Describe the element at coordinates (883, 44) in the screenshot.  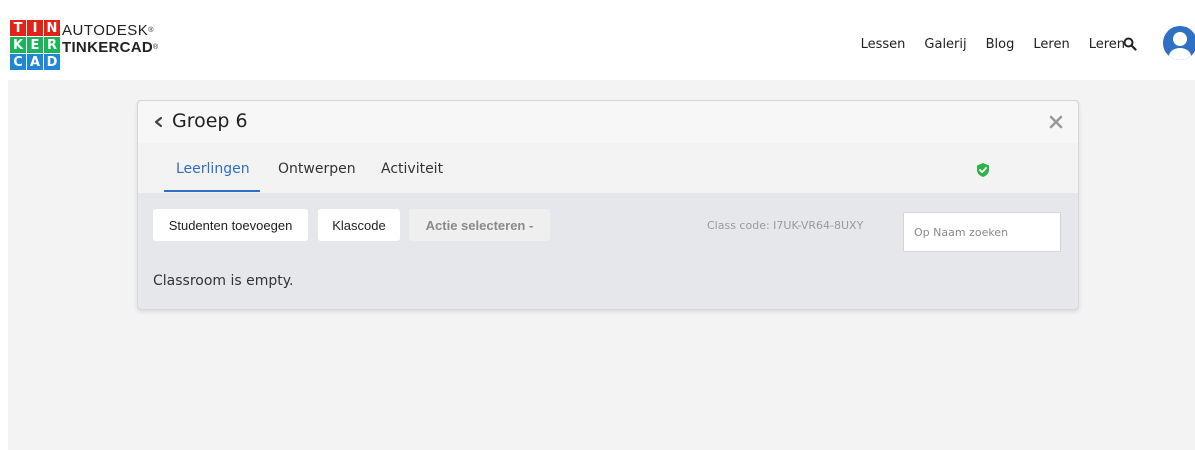
I see `nav-lessen: Lessen` at that location.